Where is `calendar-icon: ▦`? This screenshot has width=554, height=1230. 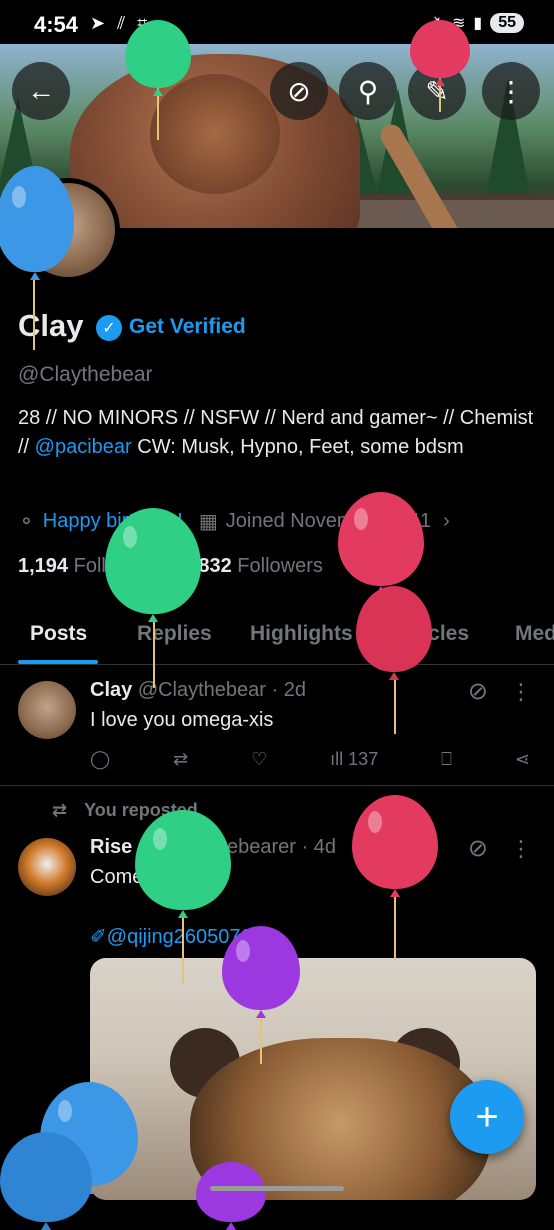 calendar-icon: ▦ is located at coordinates (208, 522).